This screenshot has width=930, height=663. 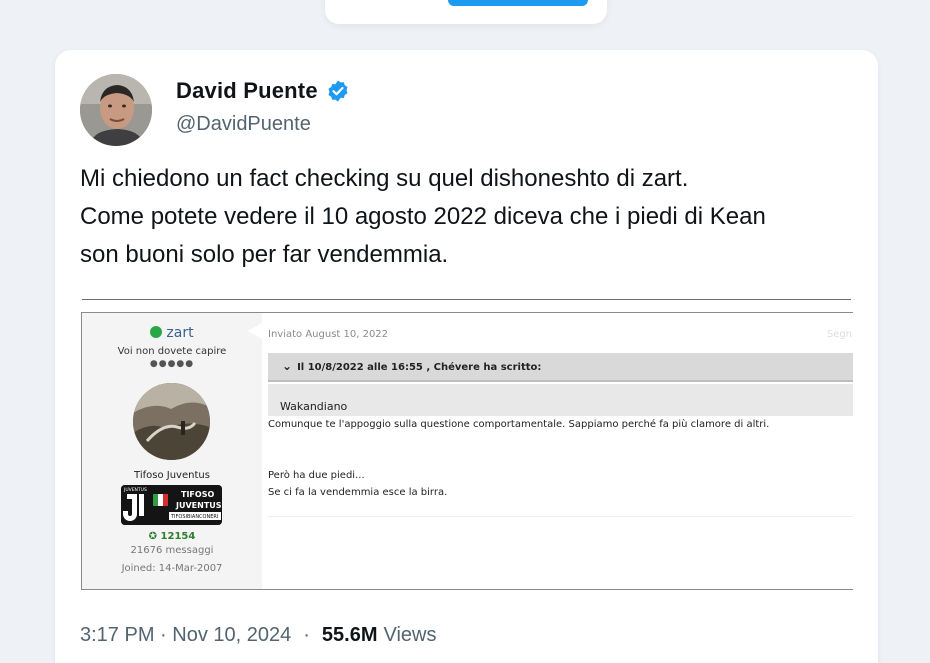 What do you see at coordinates (172, 568) in the screenshot?
I see `join-date: Joined: 14-Mar-2007` at bounding box center [172, 568].